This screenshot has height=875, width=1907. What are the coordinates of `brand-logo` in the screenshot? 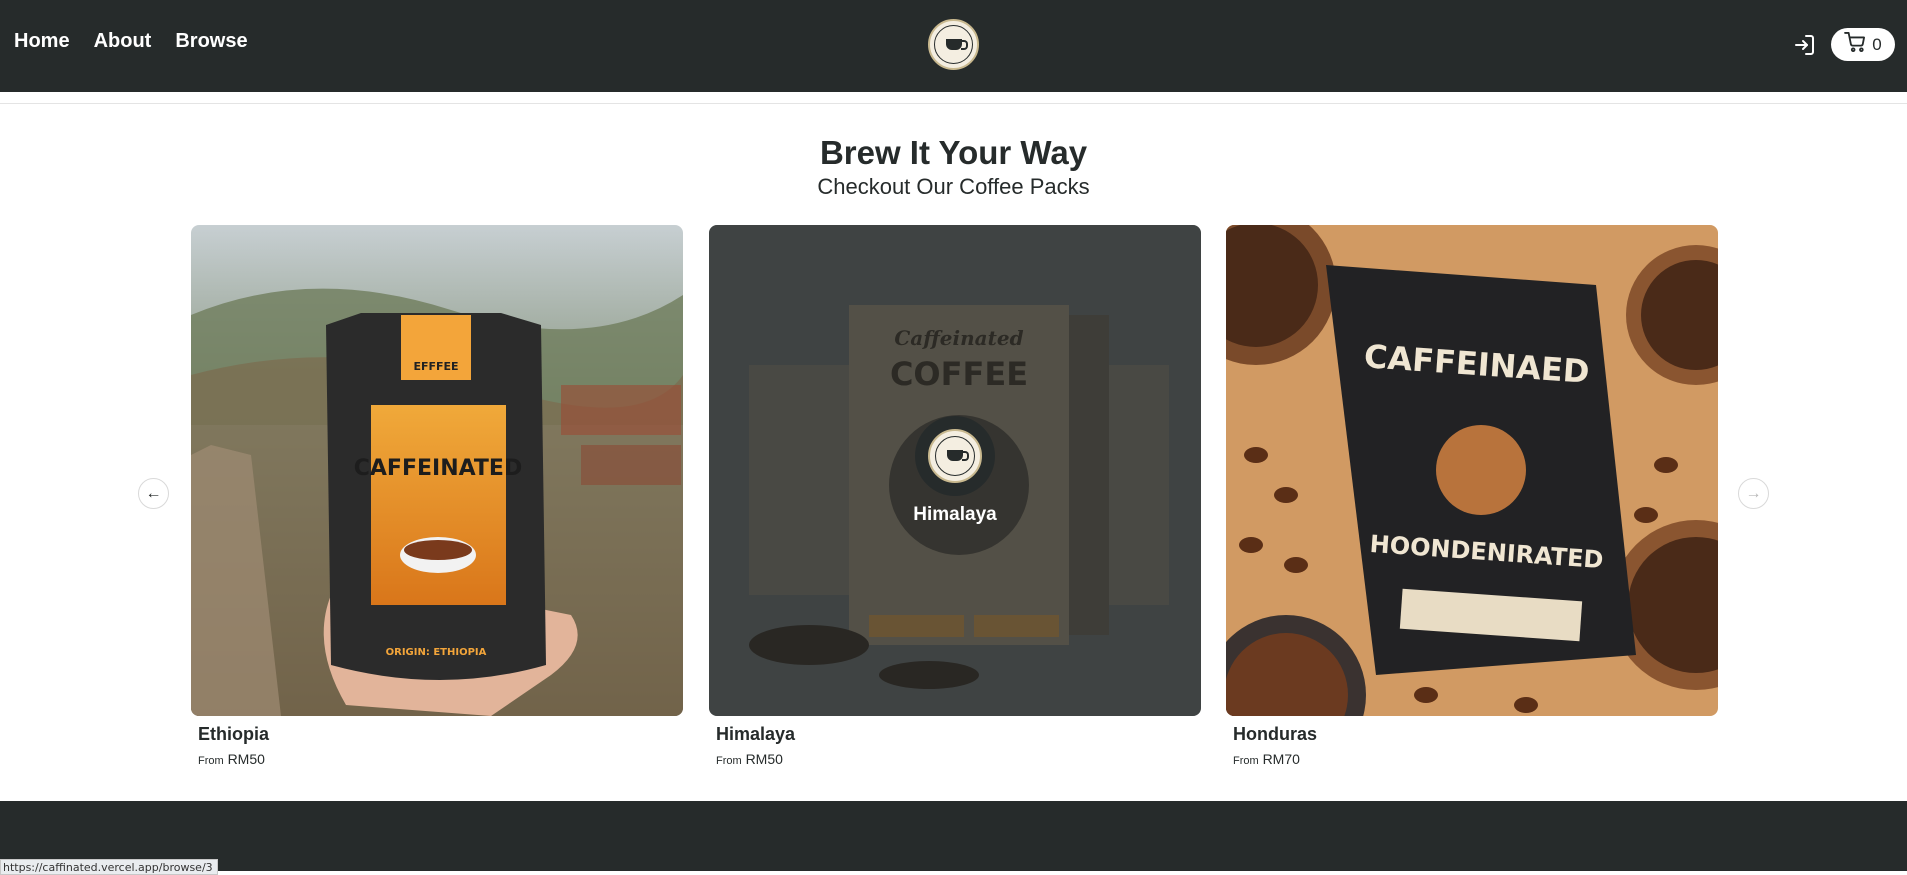 It's located at (953, 44).